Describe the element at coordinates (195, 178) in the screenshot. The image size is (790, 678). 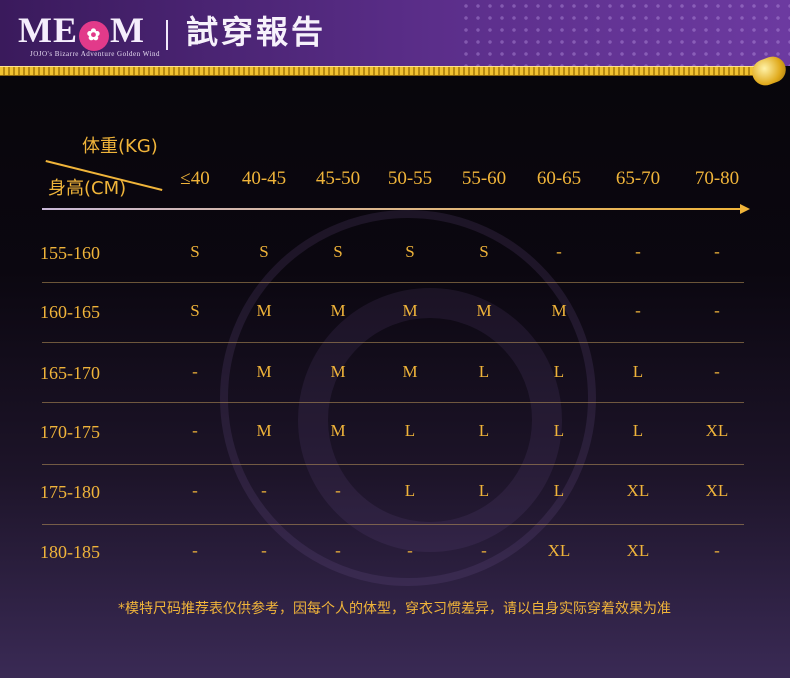
I see `column-header: ≤40` at that location.